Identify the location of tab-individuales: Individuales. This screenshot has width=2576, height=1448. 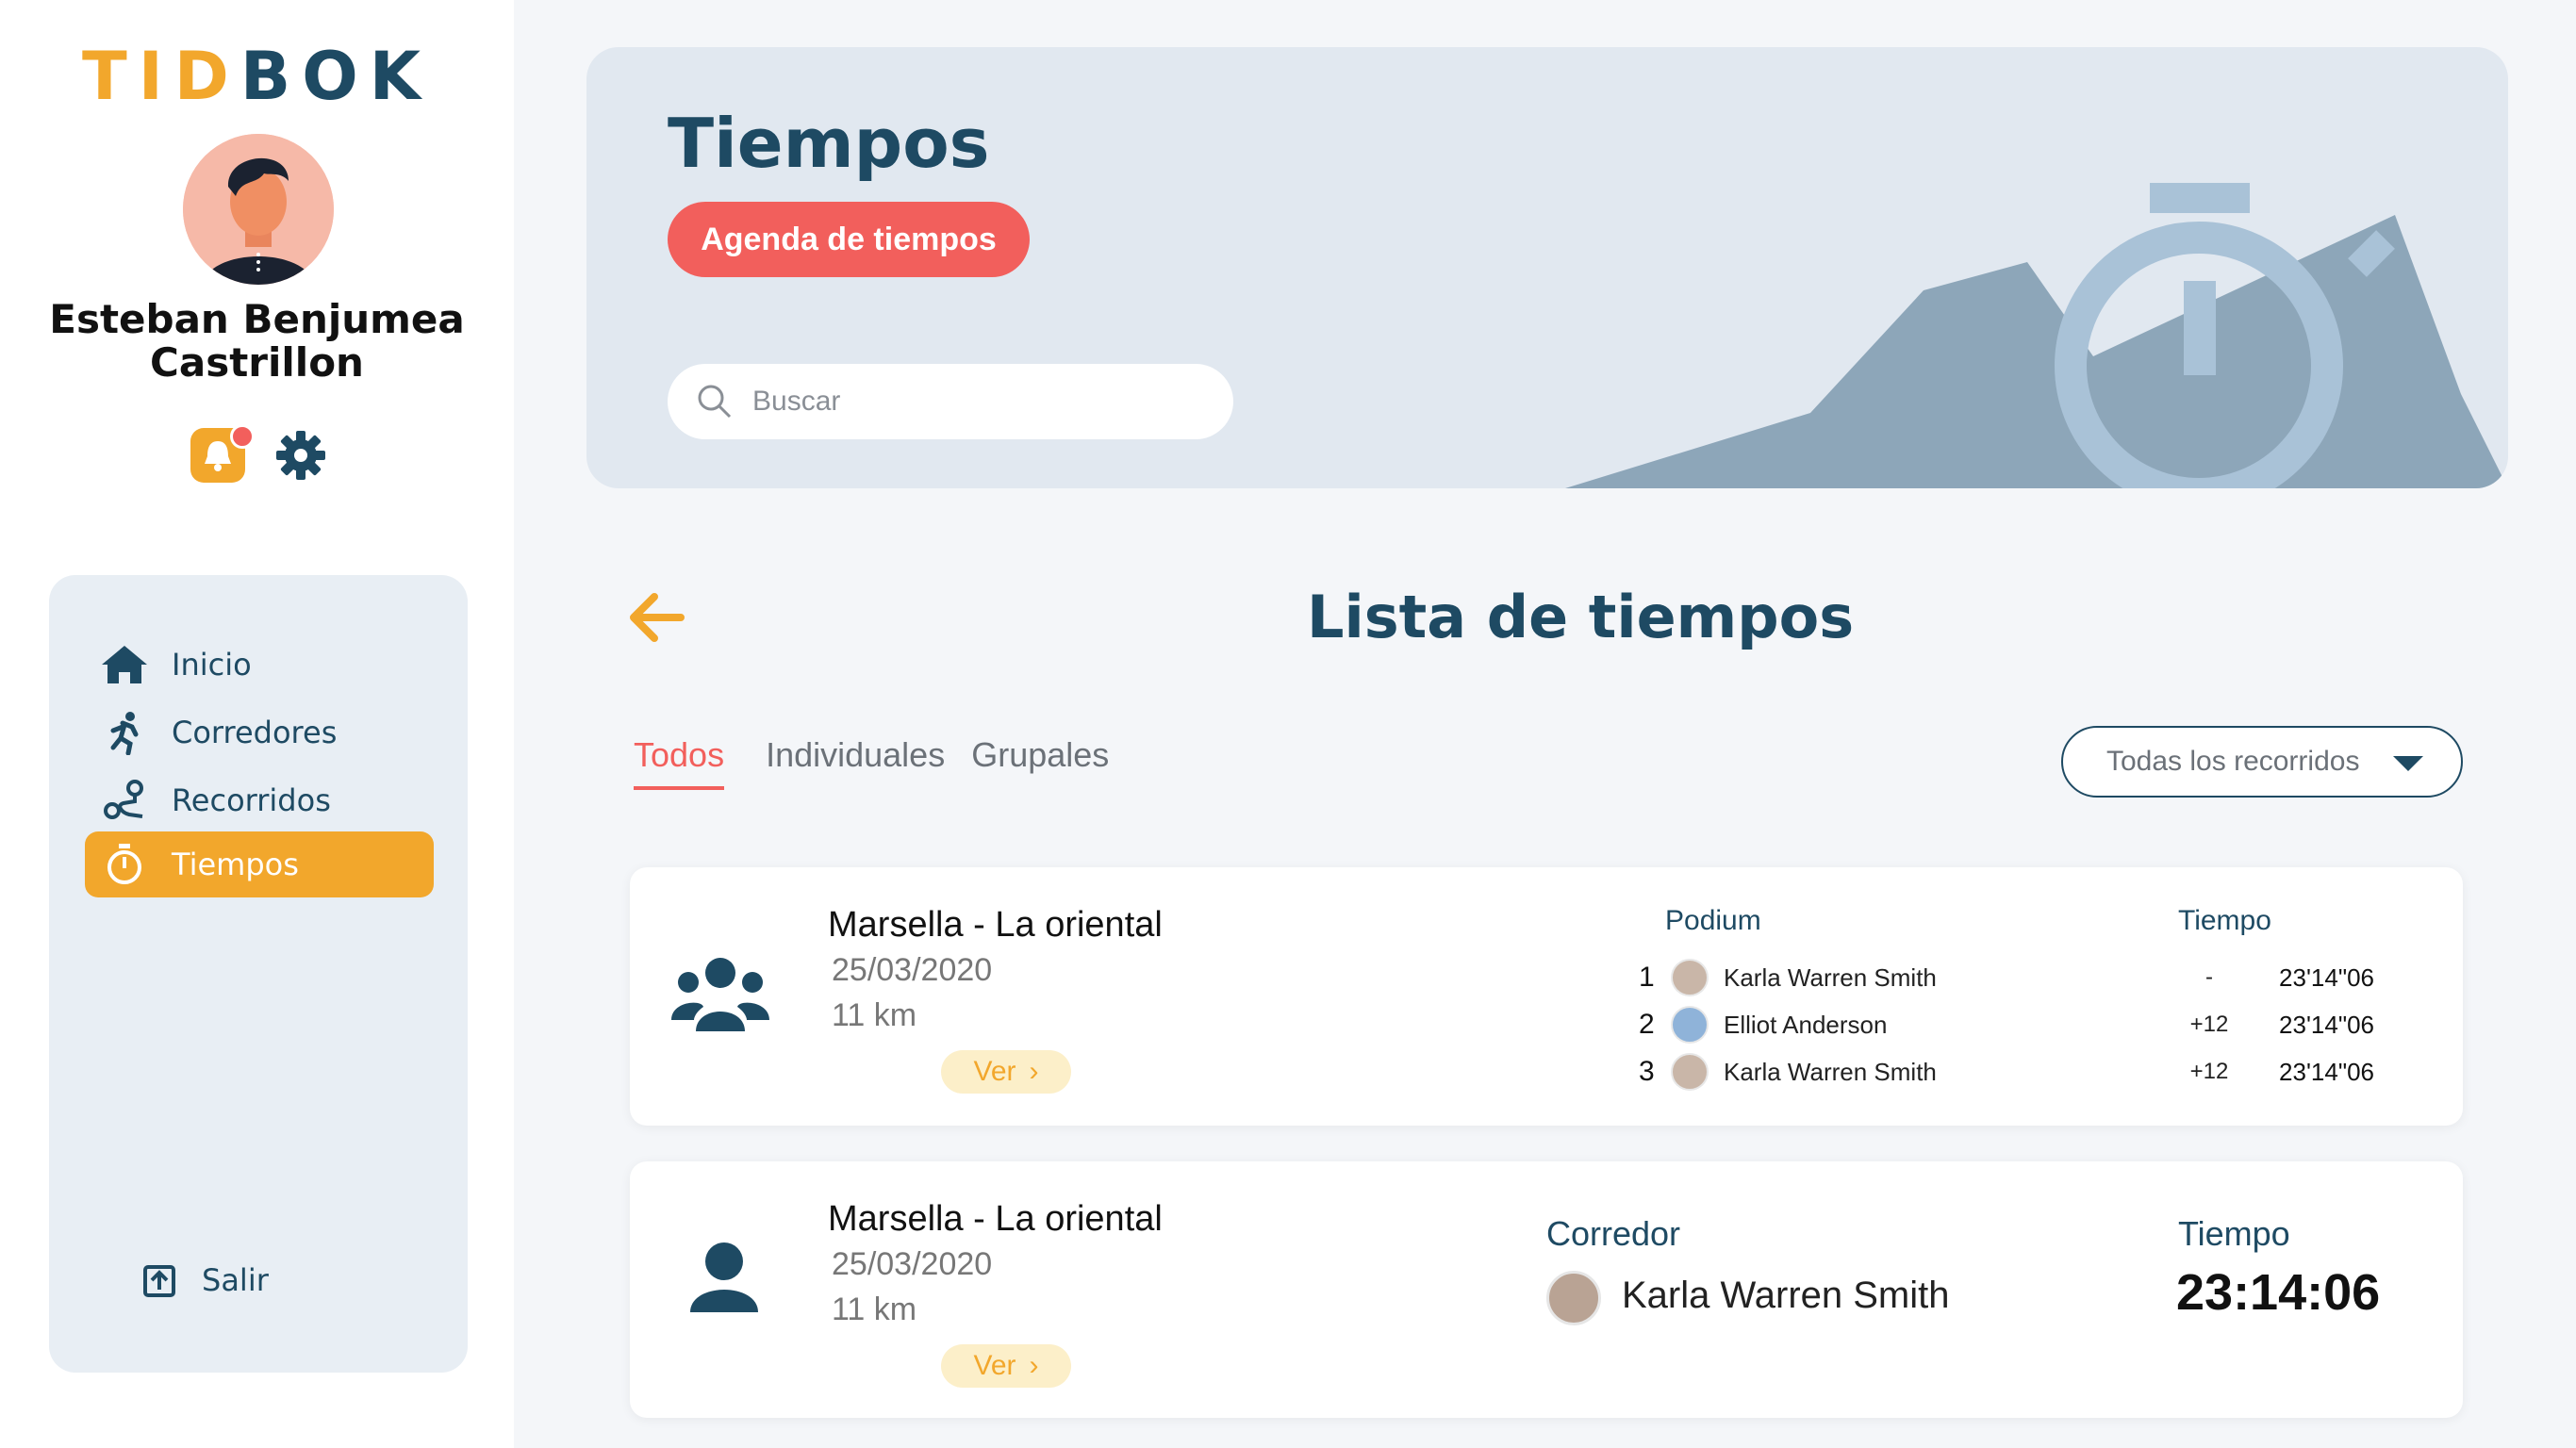
(855, 762).